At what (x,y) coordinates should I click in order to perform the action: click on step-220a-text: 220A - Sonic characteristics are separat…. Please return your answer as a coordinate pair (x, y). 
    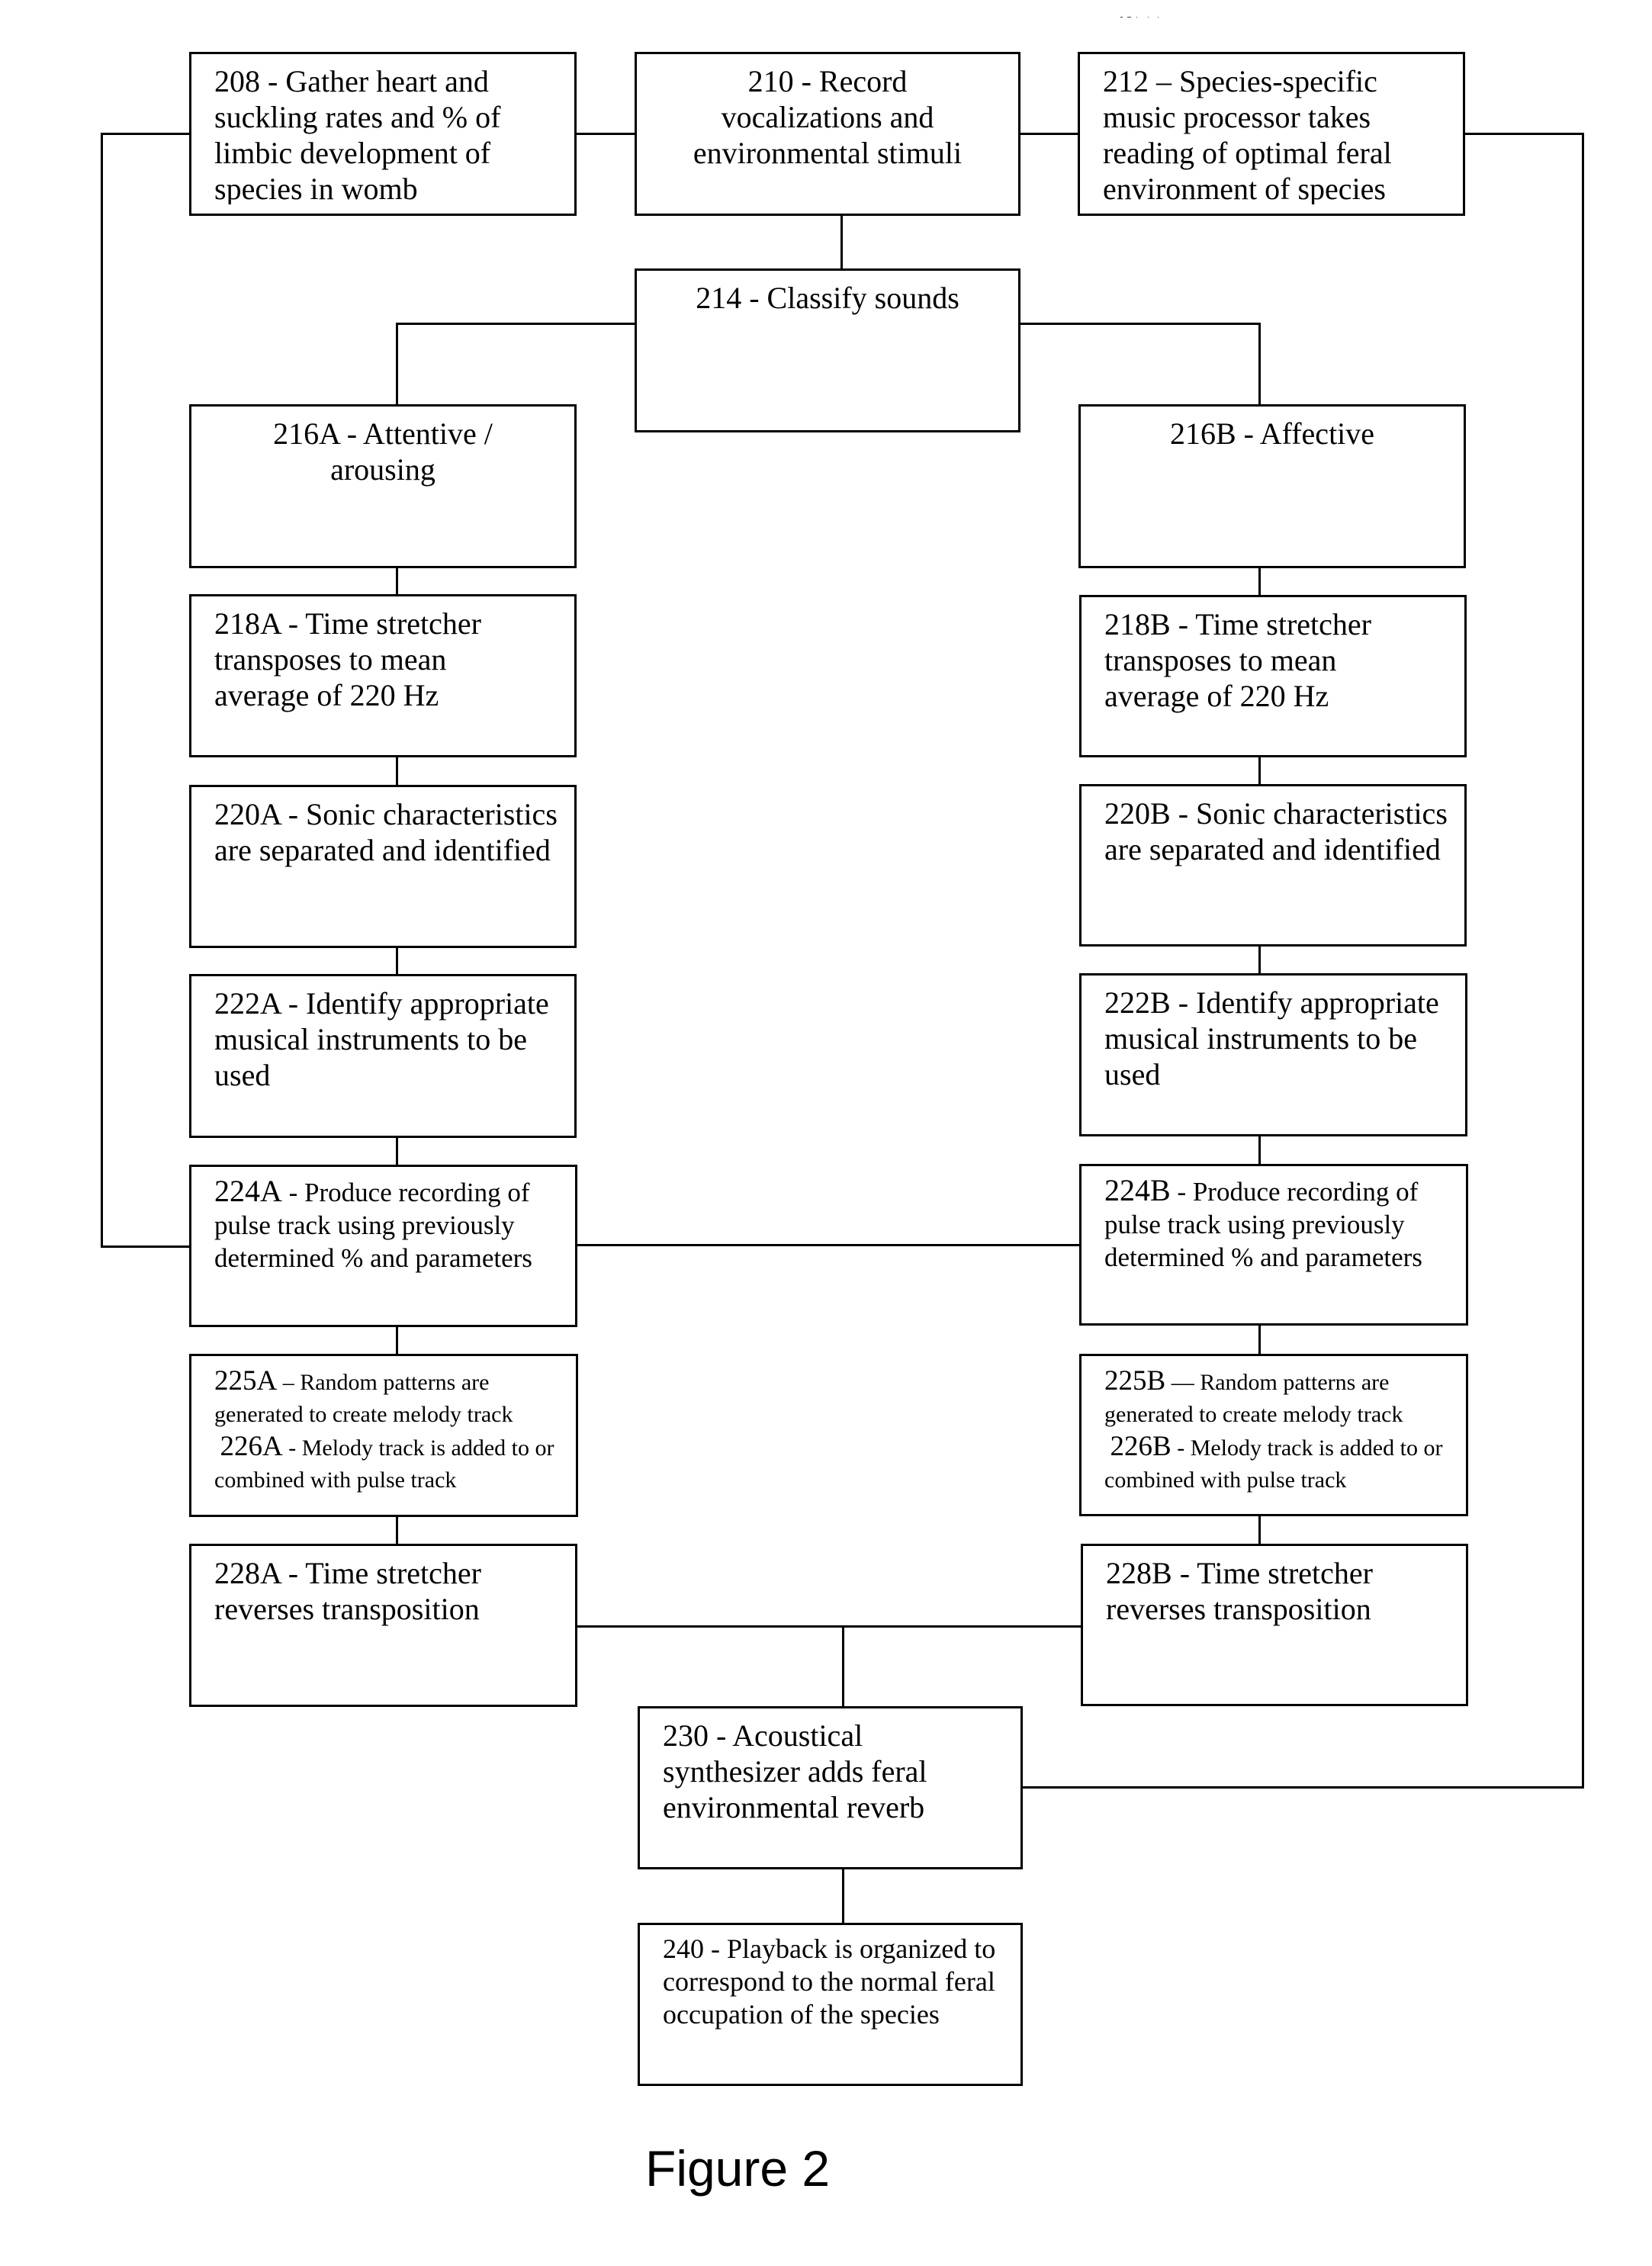
    Looking at the image, I should click on (389, 832).